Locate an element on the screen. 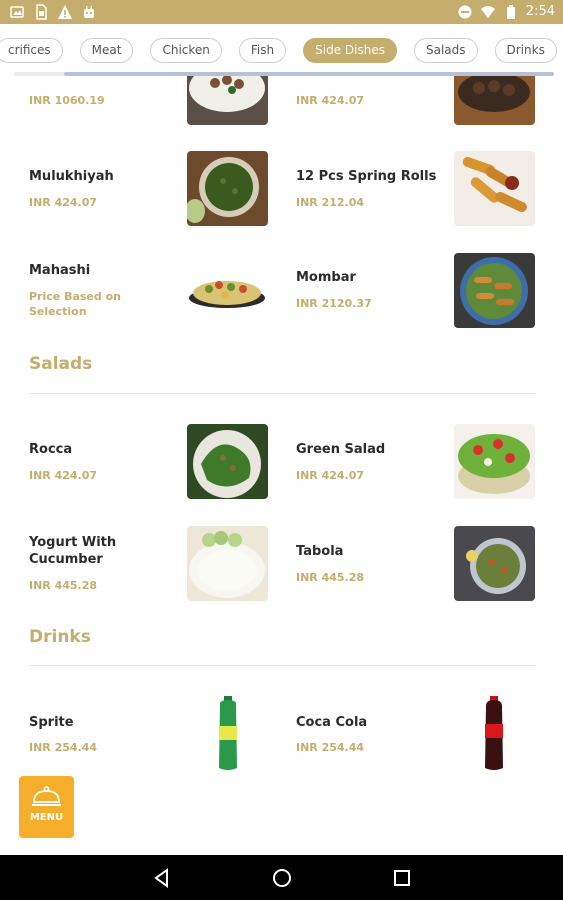 The image size is (563, 900). back-icon is located at coordinates (162, 878).